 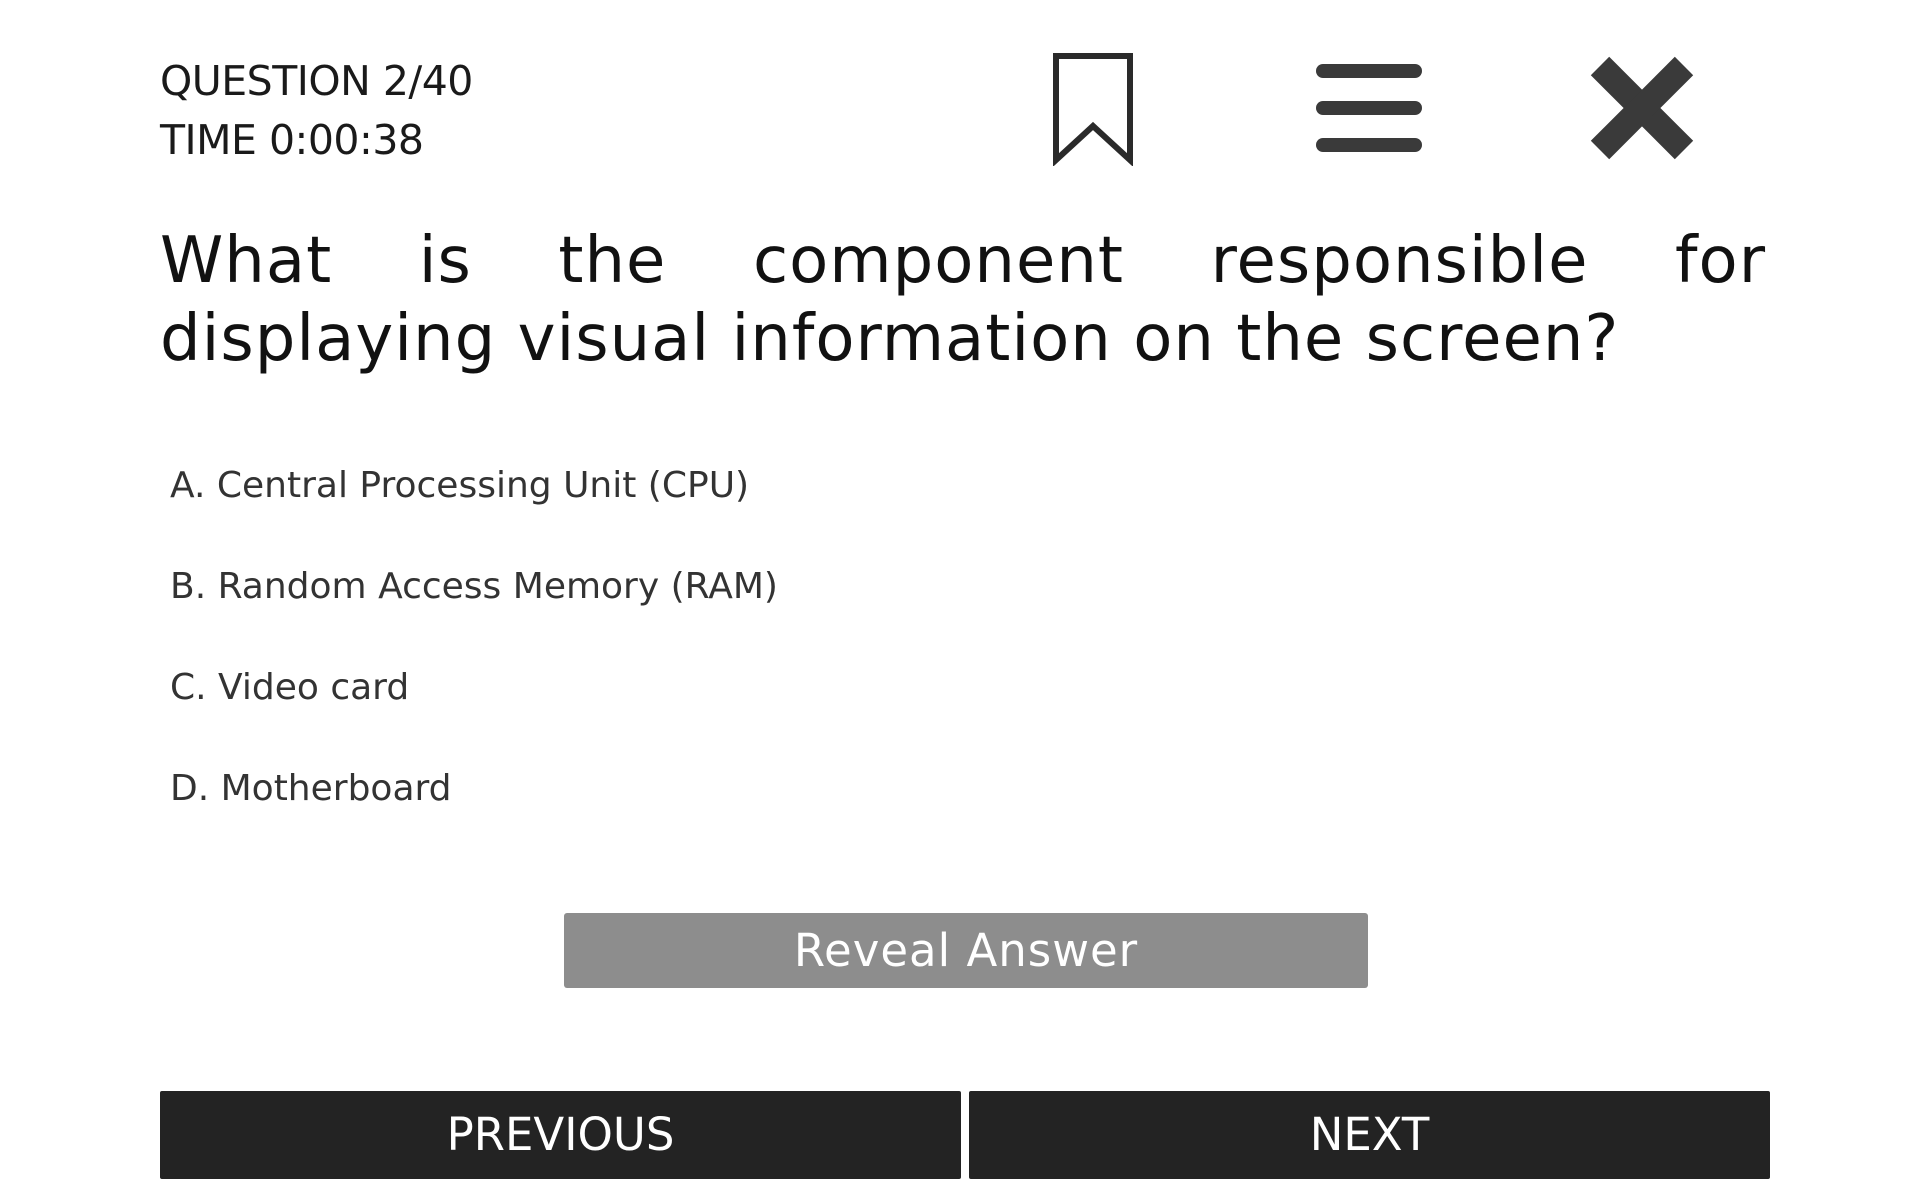 I want to click on next-button: NEXT, so click(x=1369, y=1135).